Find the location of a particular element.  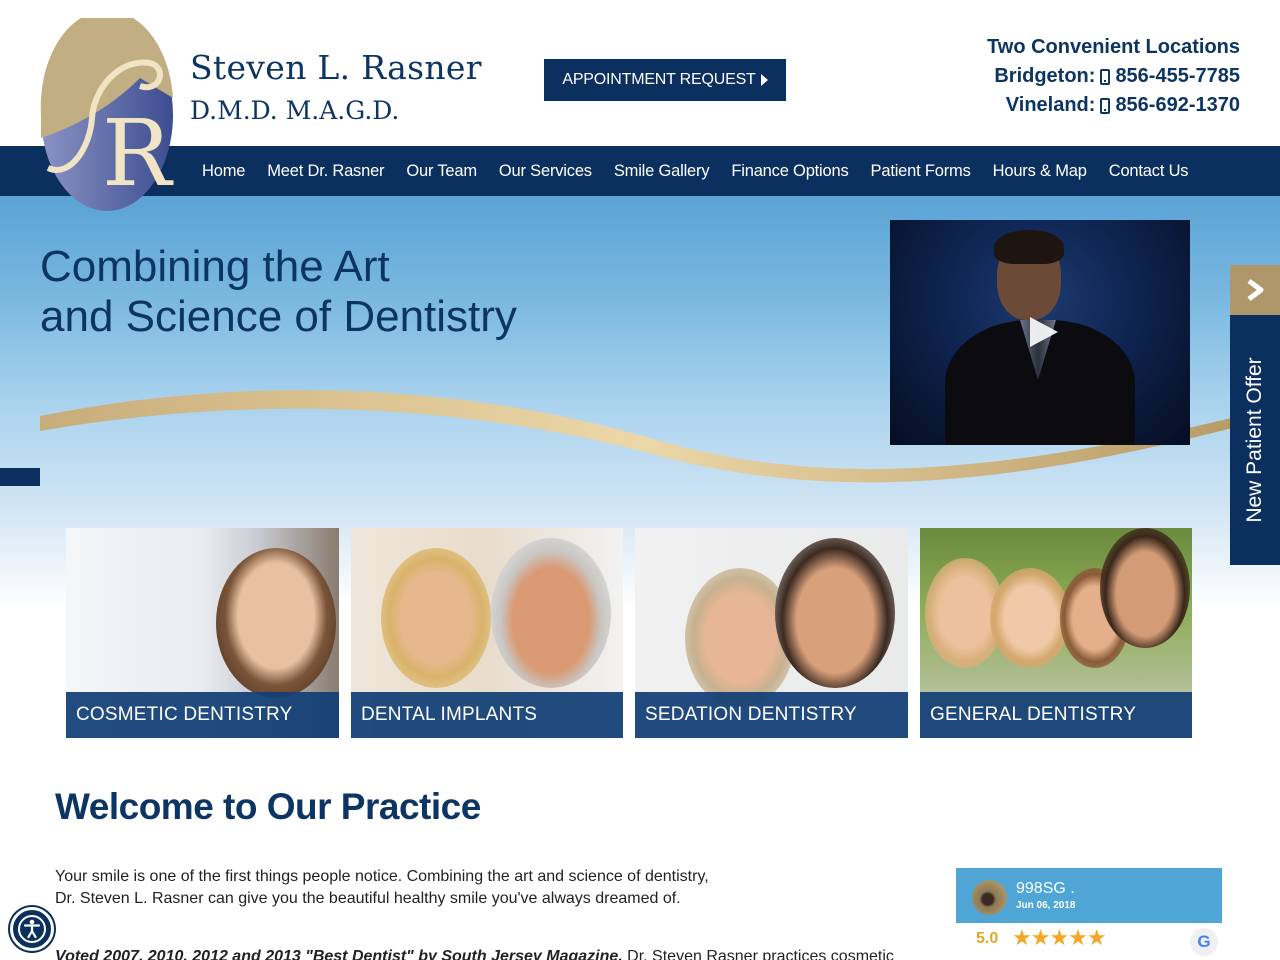

service-tile-cosmetic: COSMETIC DENTISTRY is located at coordinates (202, 633).